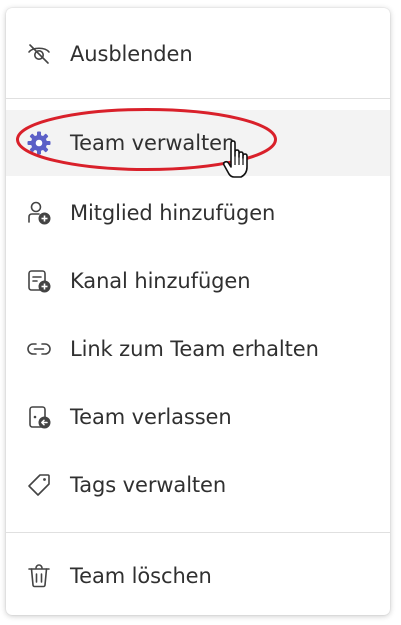  What do you see at coordinates (194, 349) in the screenshot?
I see `menu-item-label: Link zum Team erhalten` at bounding box center [194, 349].